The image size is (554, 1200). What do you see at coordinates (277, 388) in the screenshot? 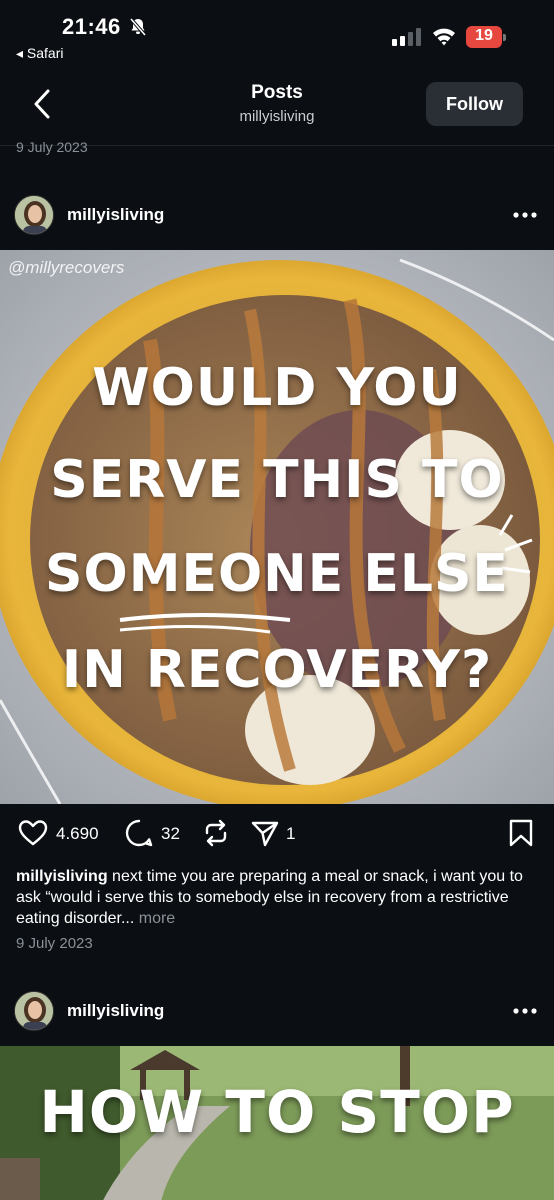
I see `overlay-line-1: WOULD YOU` at bounding box center [277, 388].